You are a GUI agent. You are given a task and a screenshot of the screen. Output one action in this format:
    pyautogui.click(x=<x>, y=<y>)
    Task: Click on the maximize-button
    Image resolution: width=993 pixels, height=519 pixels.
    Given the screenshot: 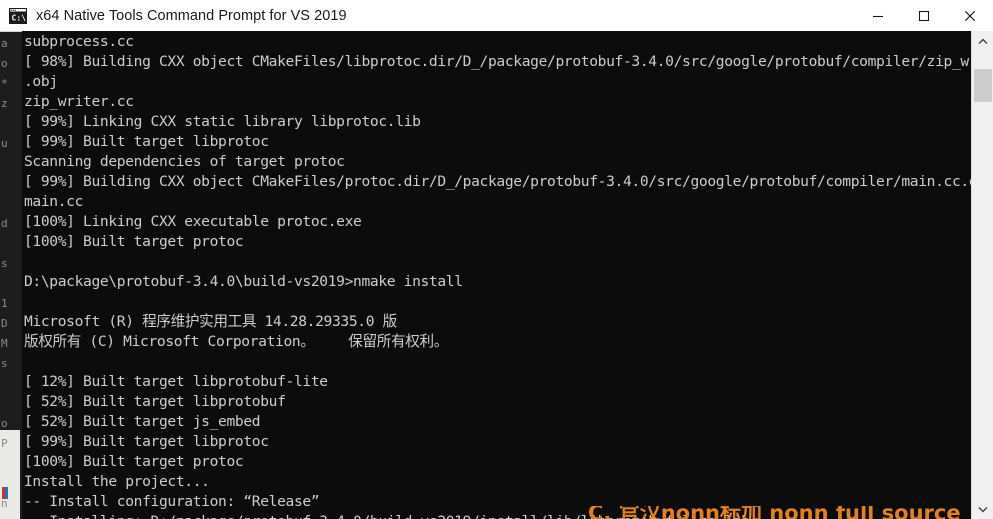 What is the action you would take?
    pyautogui.click(x=924, y=15)
    